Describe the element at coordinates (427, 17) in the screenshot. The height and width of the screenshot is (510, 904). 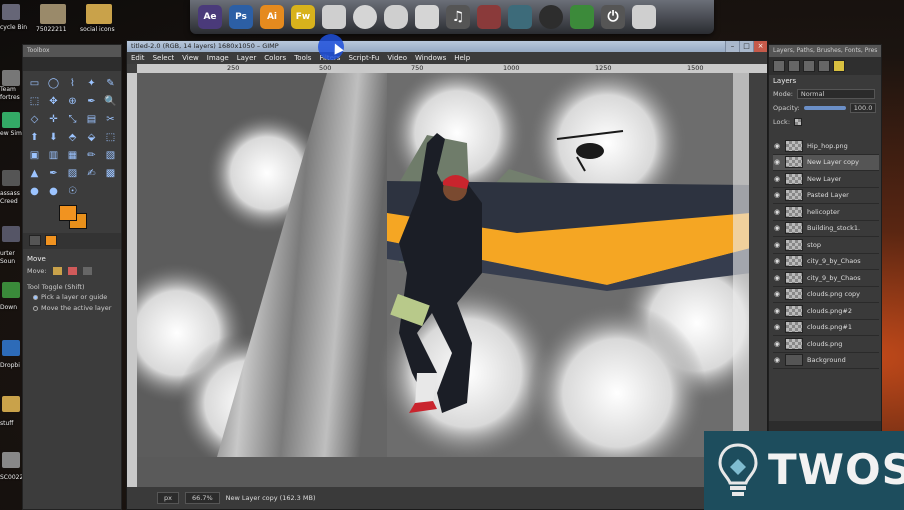
I see `clapper-icon` at that location.